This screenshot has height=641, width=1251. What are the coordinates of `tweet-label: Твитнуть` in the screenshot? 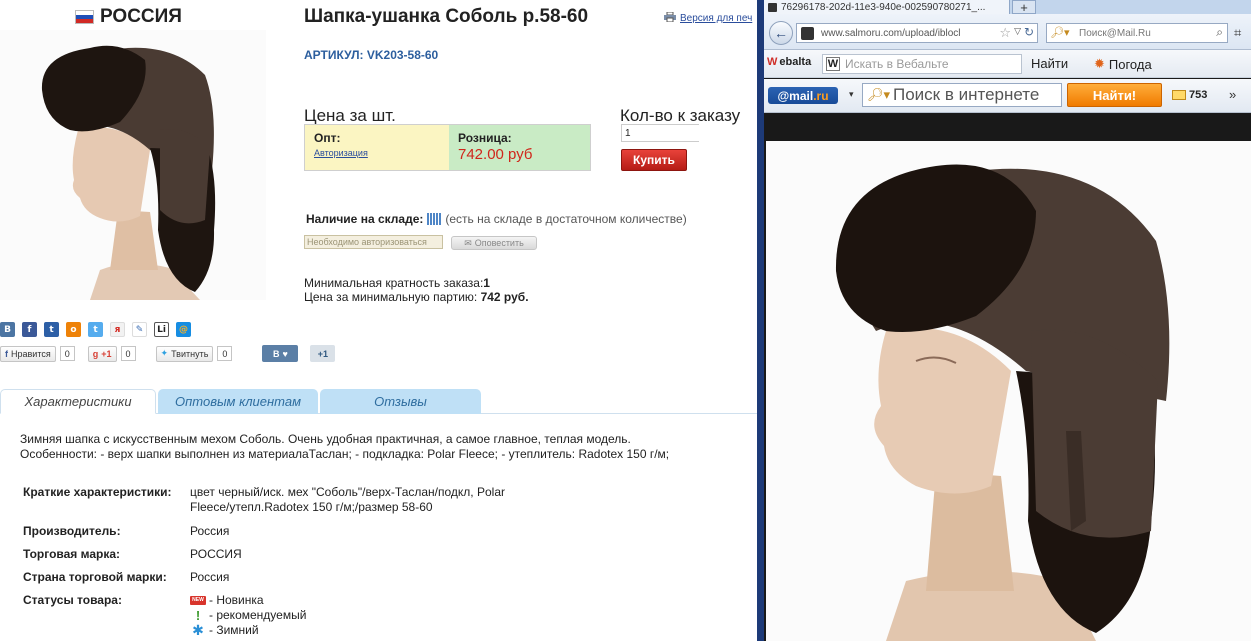 It's located at (190, 353).